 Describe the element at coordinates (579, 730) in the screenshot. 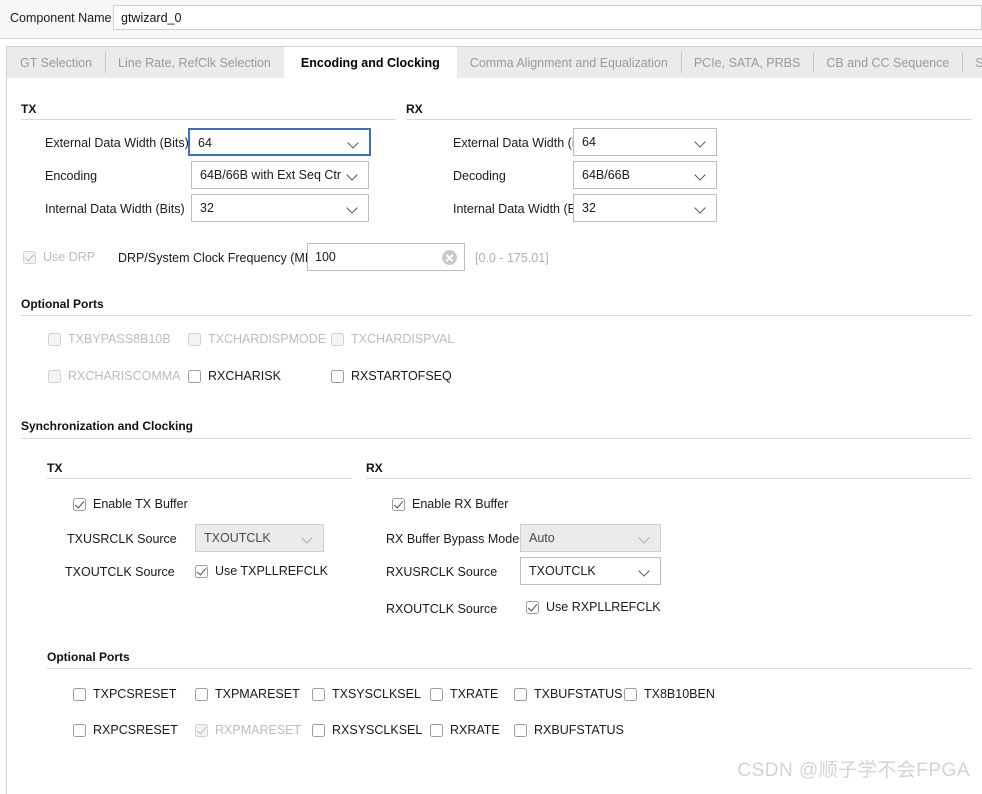

I see `checkbox-label: RXBUFSTATUS` at that location.